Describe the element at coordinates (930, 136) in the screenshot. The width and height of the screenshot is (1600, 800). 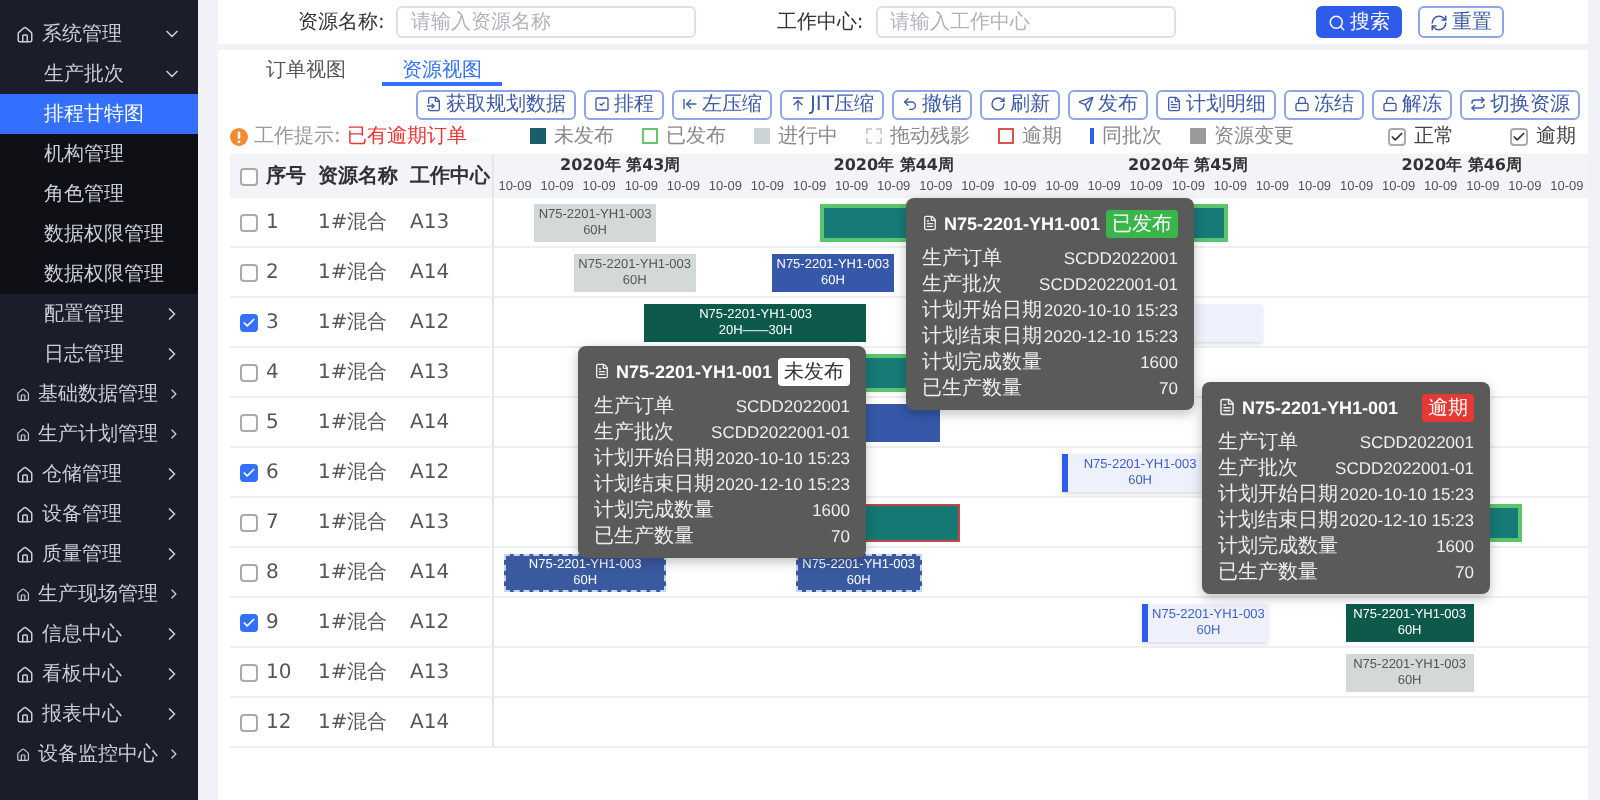
I see `legend-label: 拖动残影` at that location.